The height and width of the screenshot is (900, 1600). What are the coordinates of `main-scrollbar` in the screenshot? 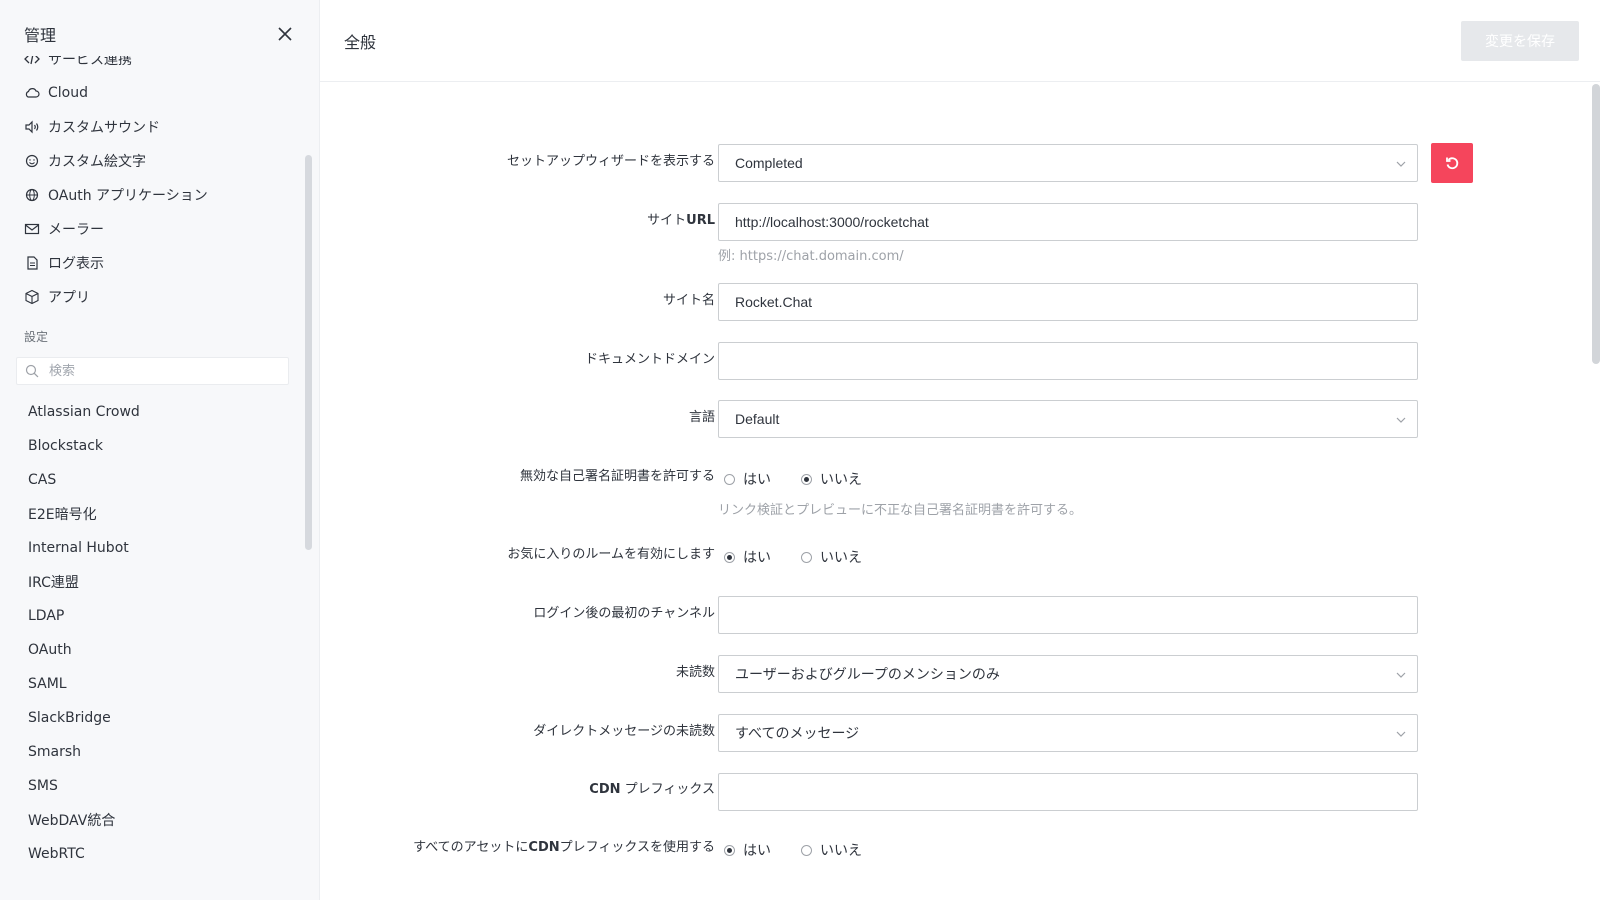 It's located at (1596, 224).